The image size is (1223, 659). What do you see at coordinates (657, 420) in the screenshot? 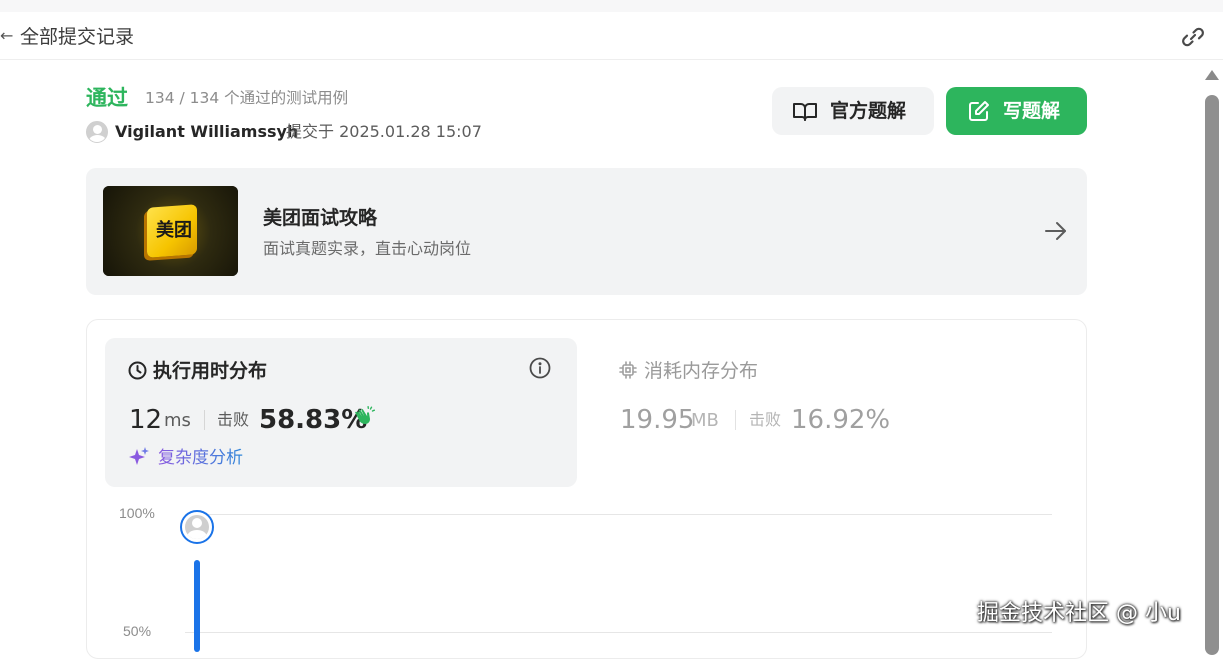
I see `memory-value: 19.95` at bounding box center [657, 420].